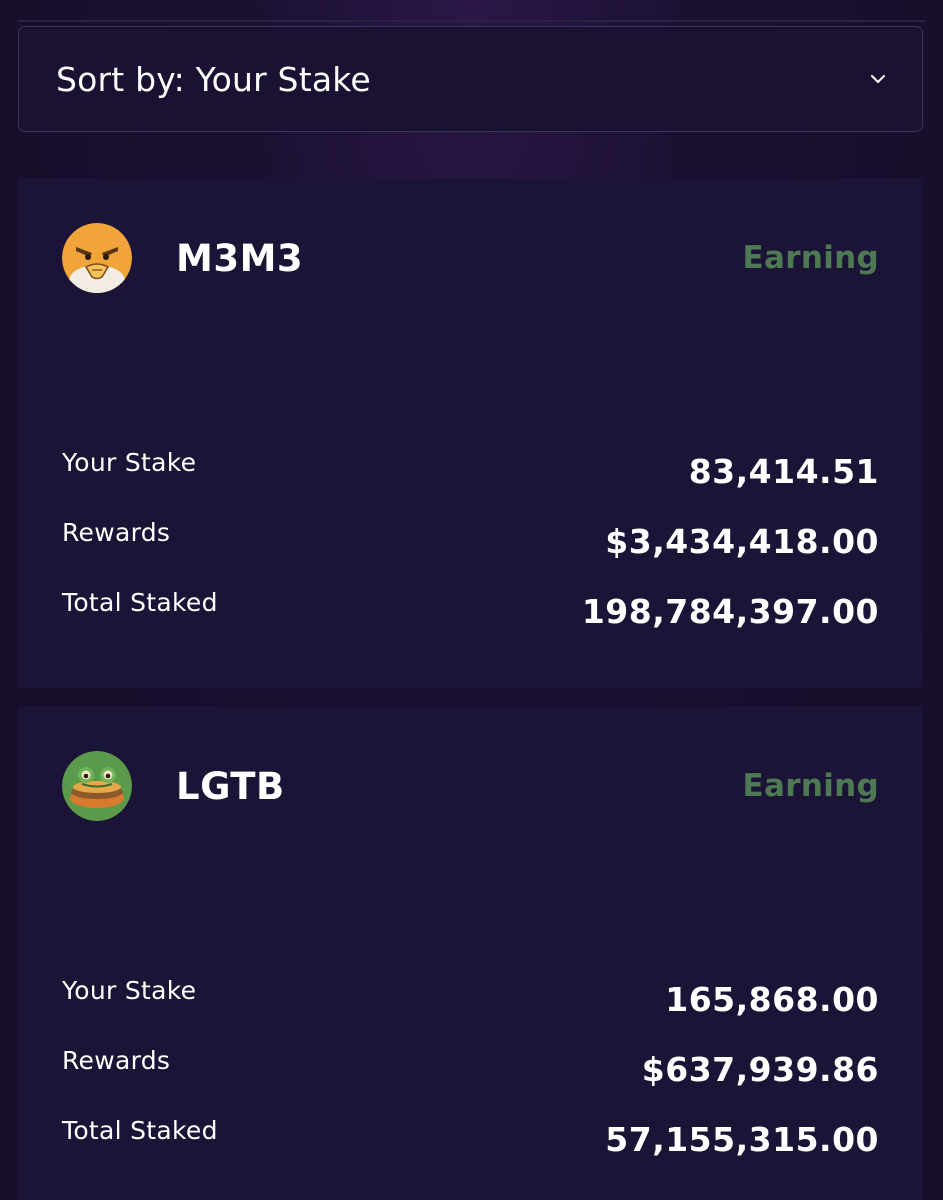 The image size is (943, 1200). Describe the element at coordinates (97, 786) in the screenshot. I see `green-frog-burger-avatar-icon` at that location.